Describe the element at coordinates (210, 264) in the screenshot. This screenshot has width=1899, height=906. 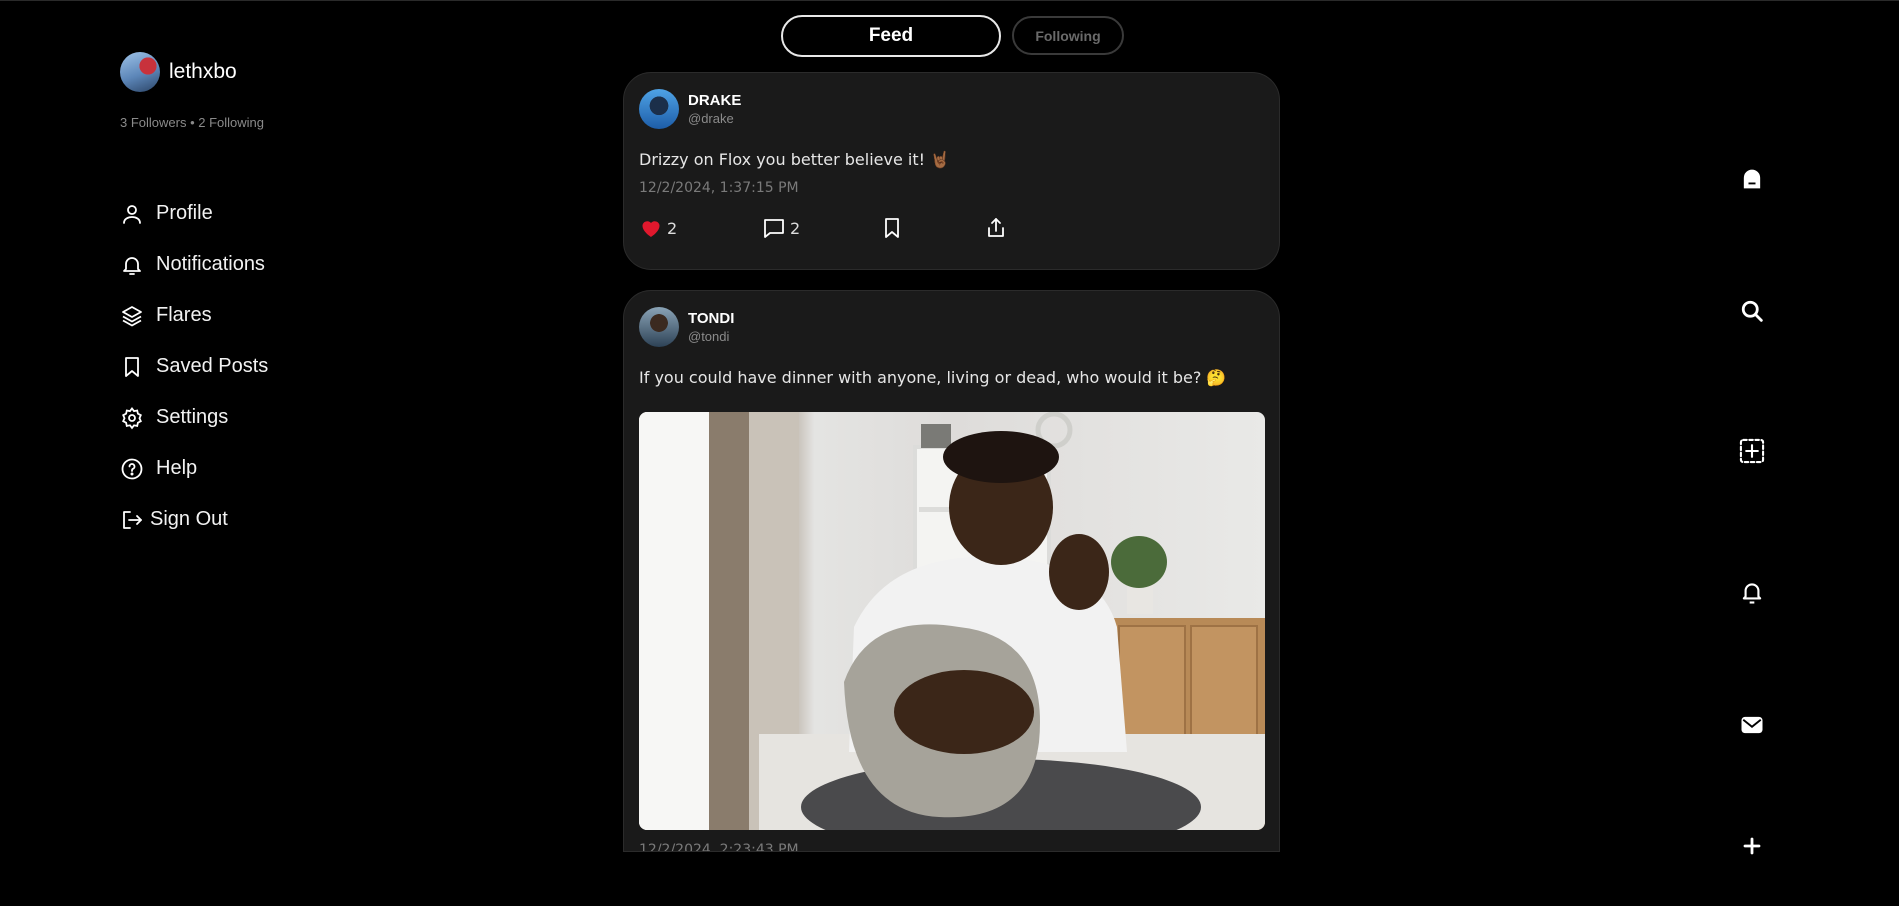
I see `sidebar-item-label: Notifications` at that location.